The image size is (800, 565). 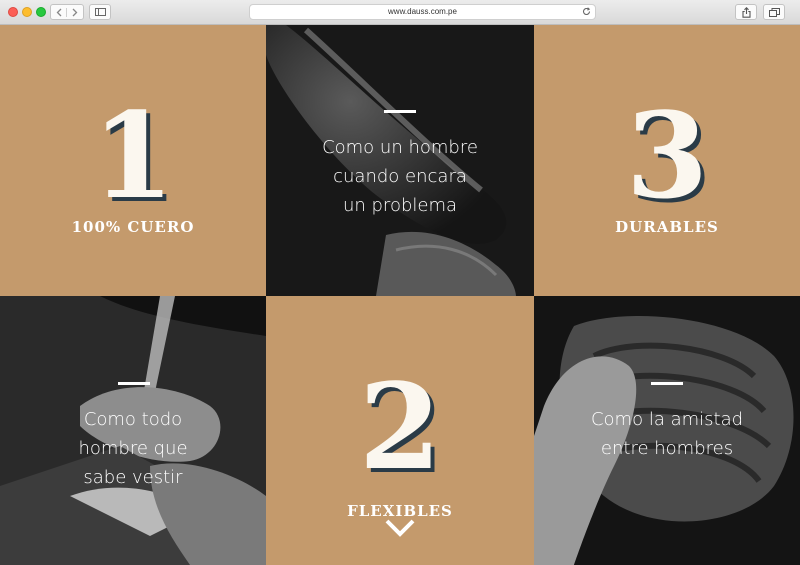 What do you see at coordinates (667, 434) in the screenshot?
I see `tagline: Como la amistad entre hombres` at bounding box center [667, 434].